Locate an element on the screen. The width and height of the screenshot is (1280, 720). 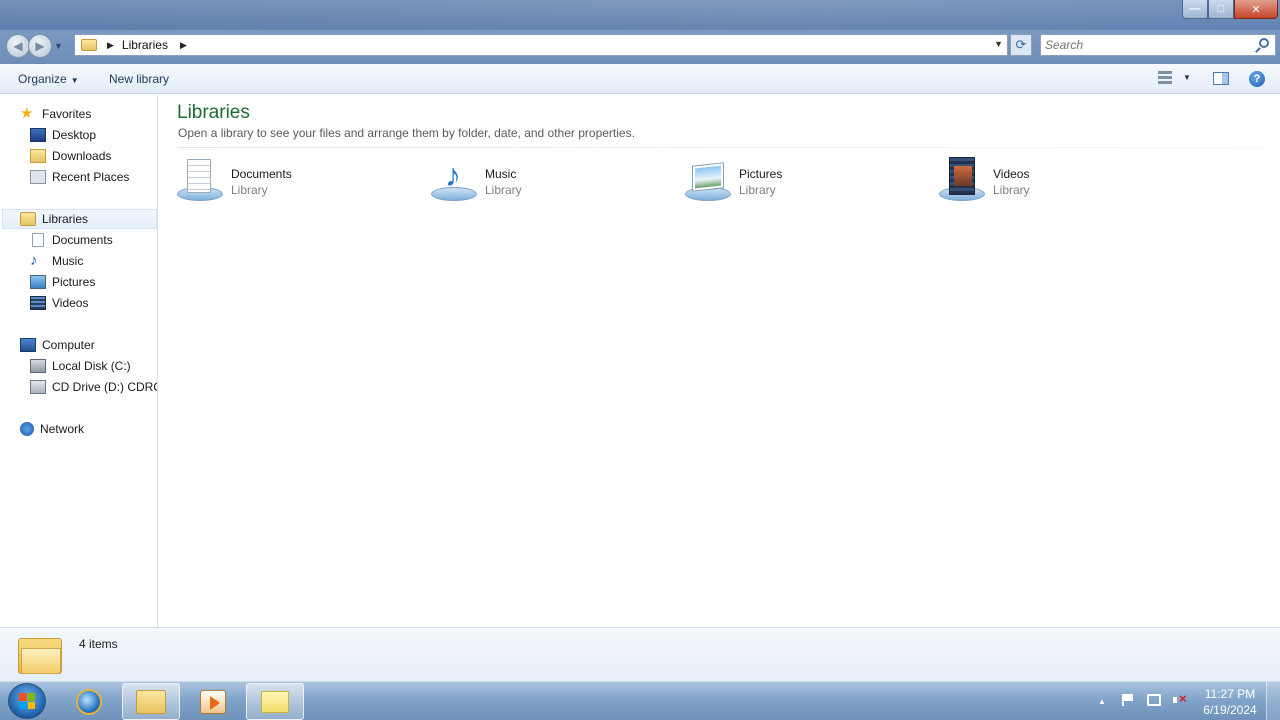
nav-downloads: Downloads is located at coordinates (70, 156).